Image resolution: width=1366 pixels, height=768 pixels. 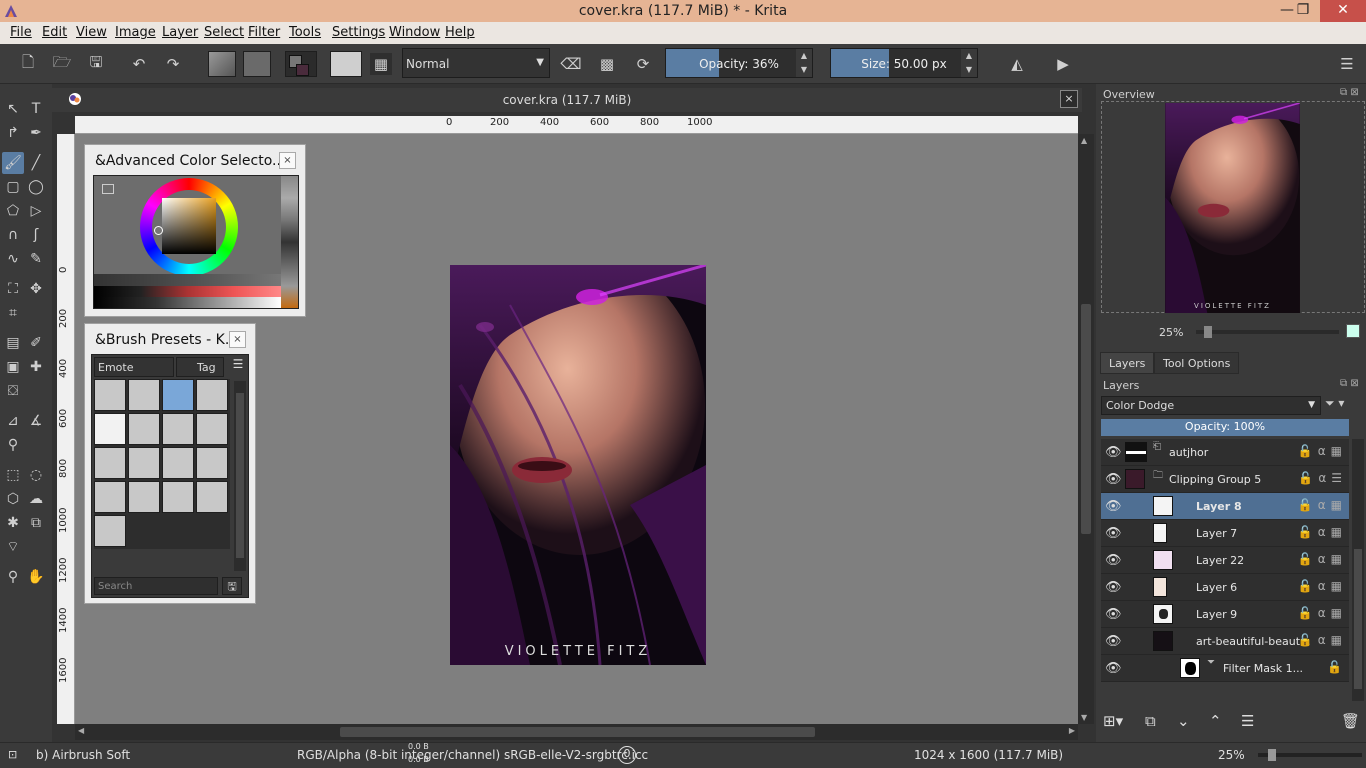 I want to click on tab-layers: Layers, so click(x=1127, y=363).